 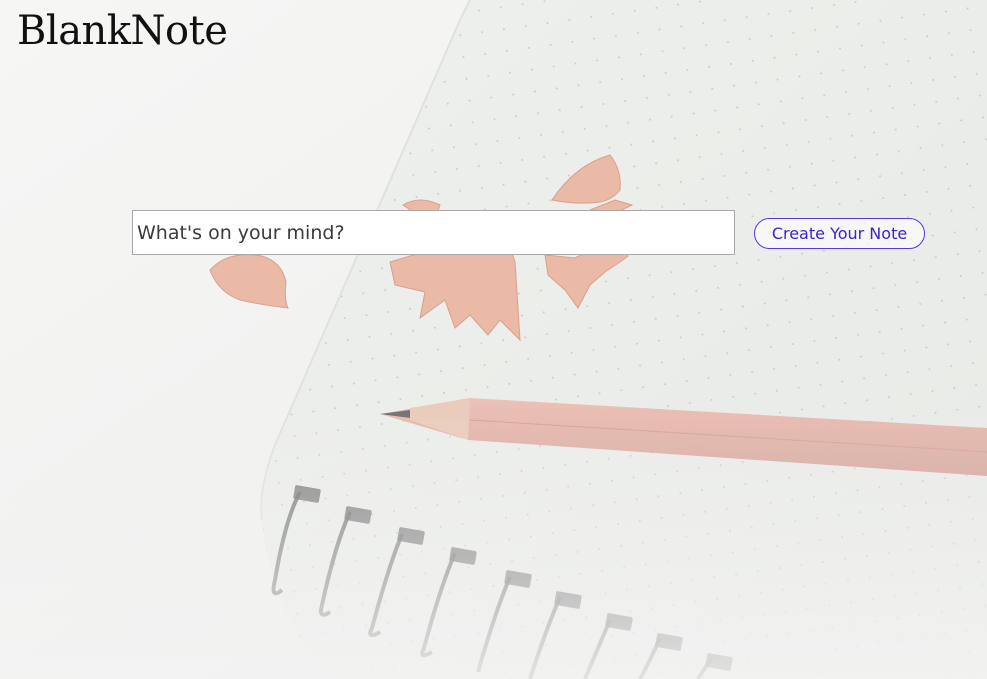 I want to click on app-title: BlankNote, so click(x=122, y=31).